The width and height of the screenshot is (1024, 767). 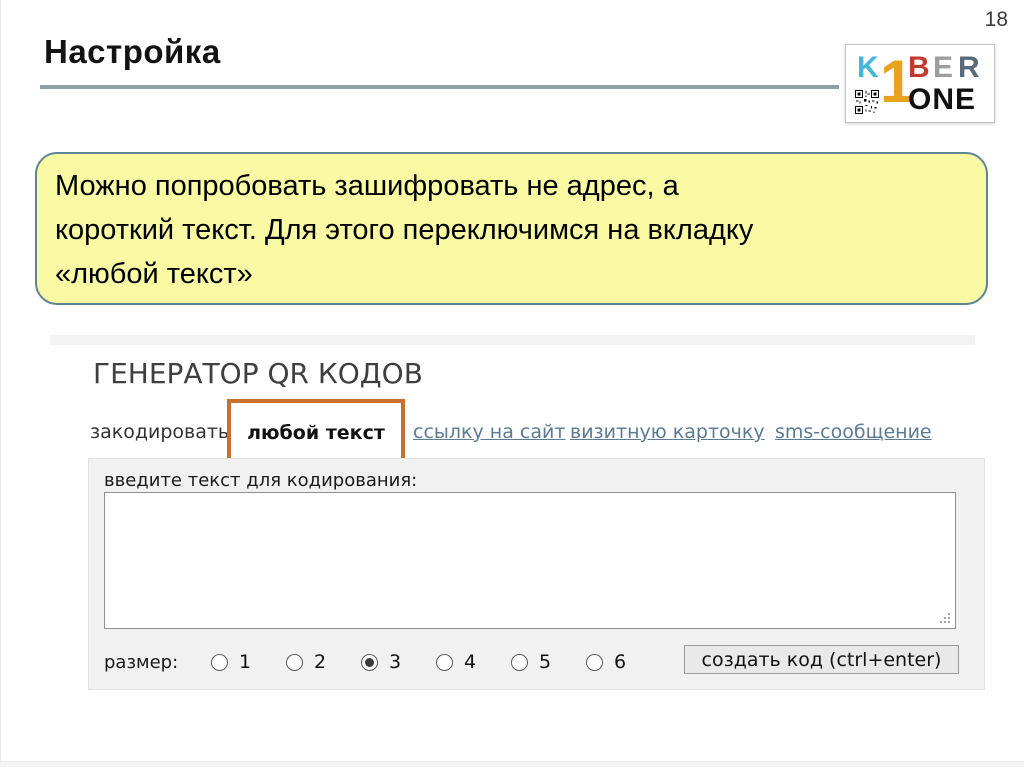 What do you see at coordinates (853, 432) in the screenshot?
I see `tab-link-sms: sms-сообщение` at bounding box center [853, 432].